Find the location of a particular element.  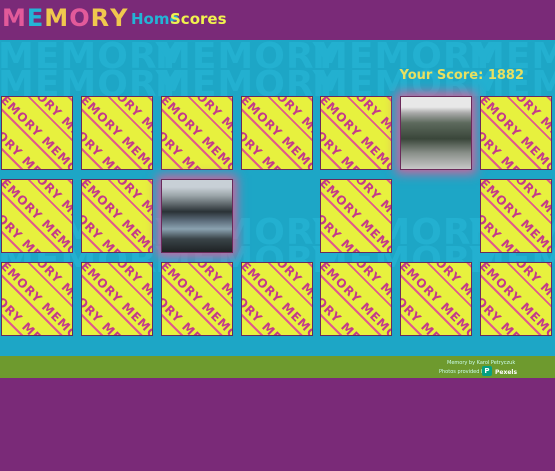

pexels-icon: P is located at coordinates (487, 371).